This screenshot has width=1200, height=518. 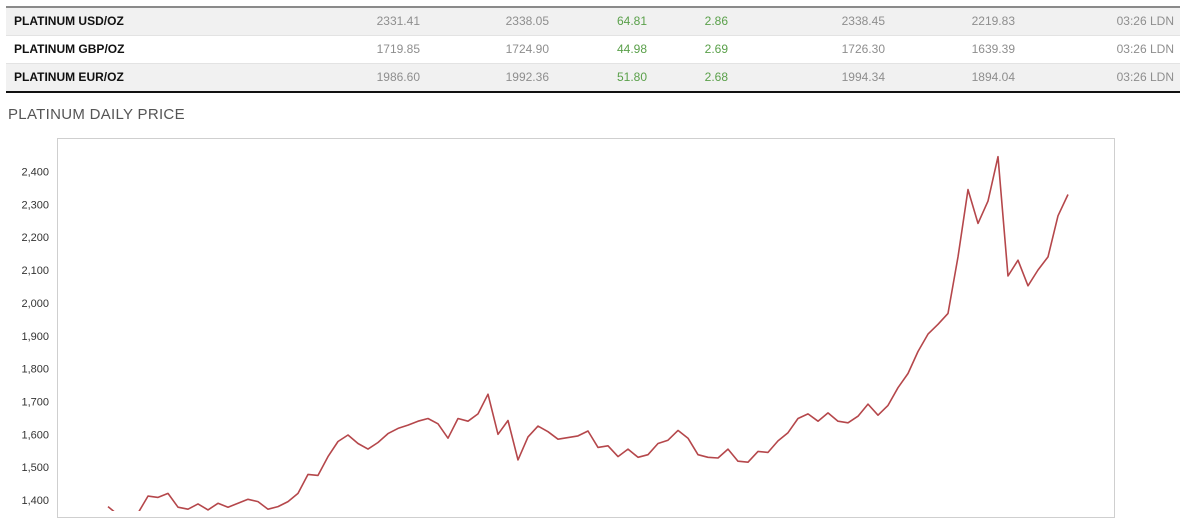 I want to click on y-tick-label: 2,300, so click(x=35, y=205).